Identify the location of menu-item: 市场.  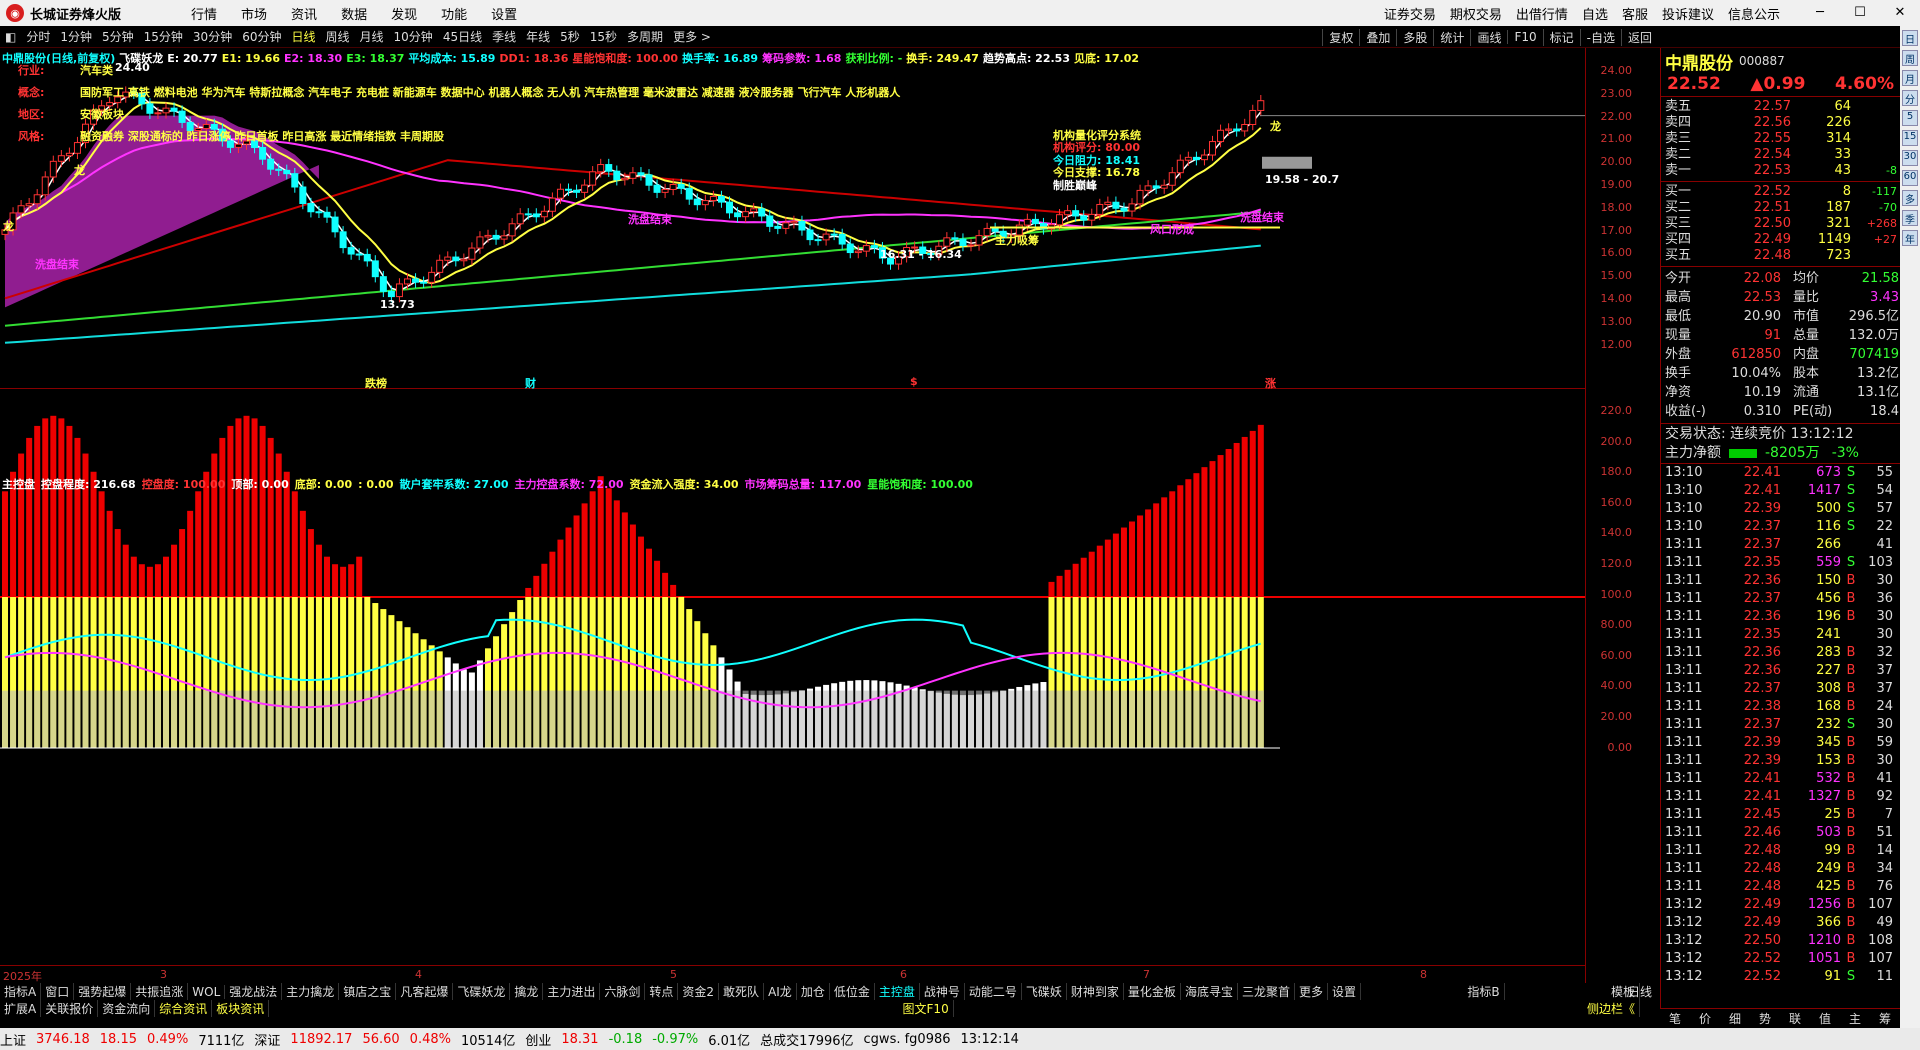
(254, 15).